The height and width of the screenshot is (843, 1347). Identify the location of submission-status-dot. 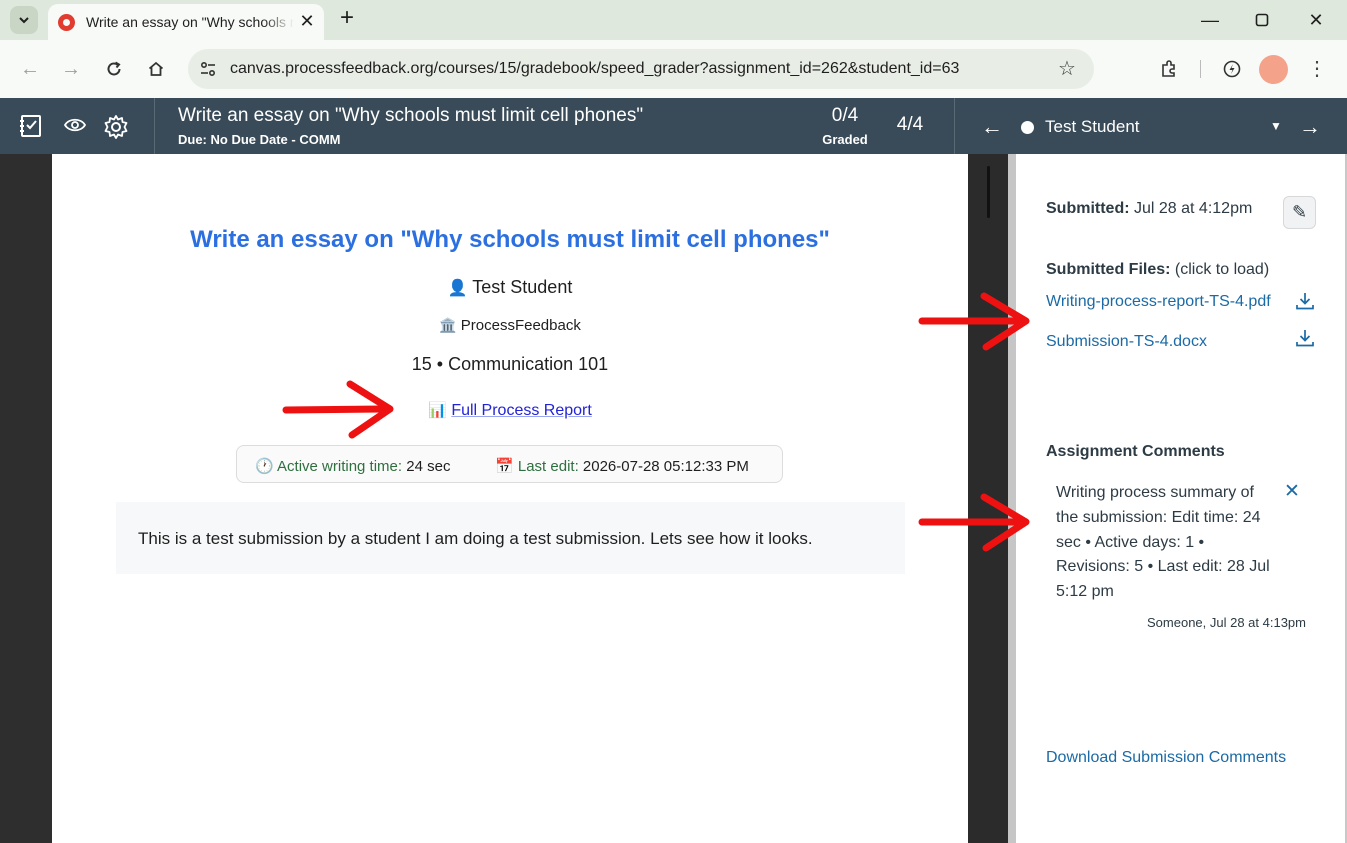
(1027, 127).